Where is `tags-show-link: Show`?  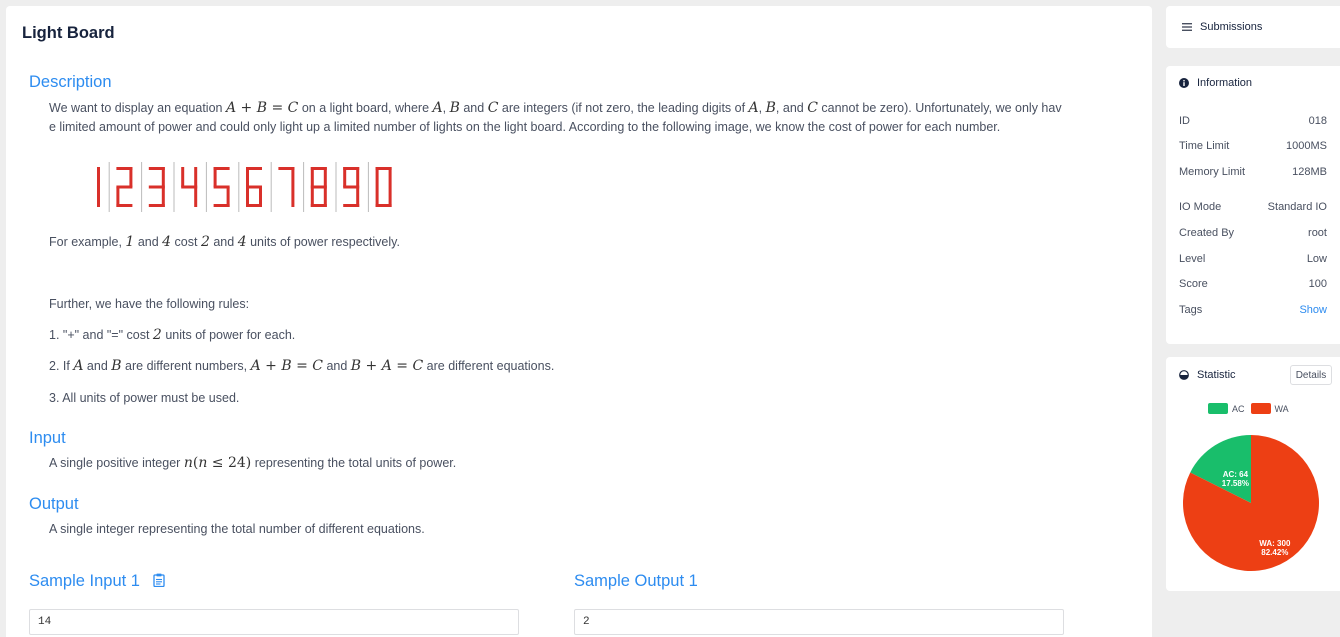 tags-show-link: Show is located at coordinates (1313, 310).